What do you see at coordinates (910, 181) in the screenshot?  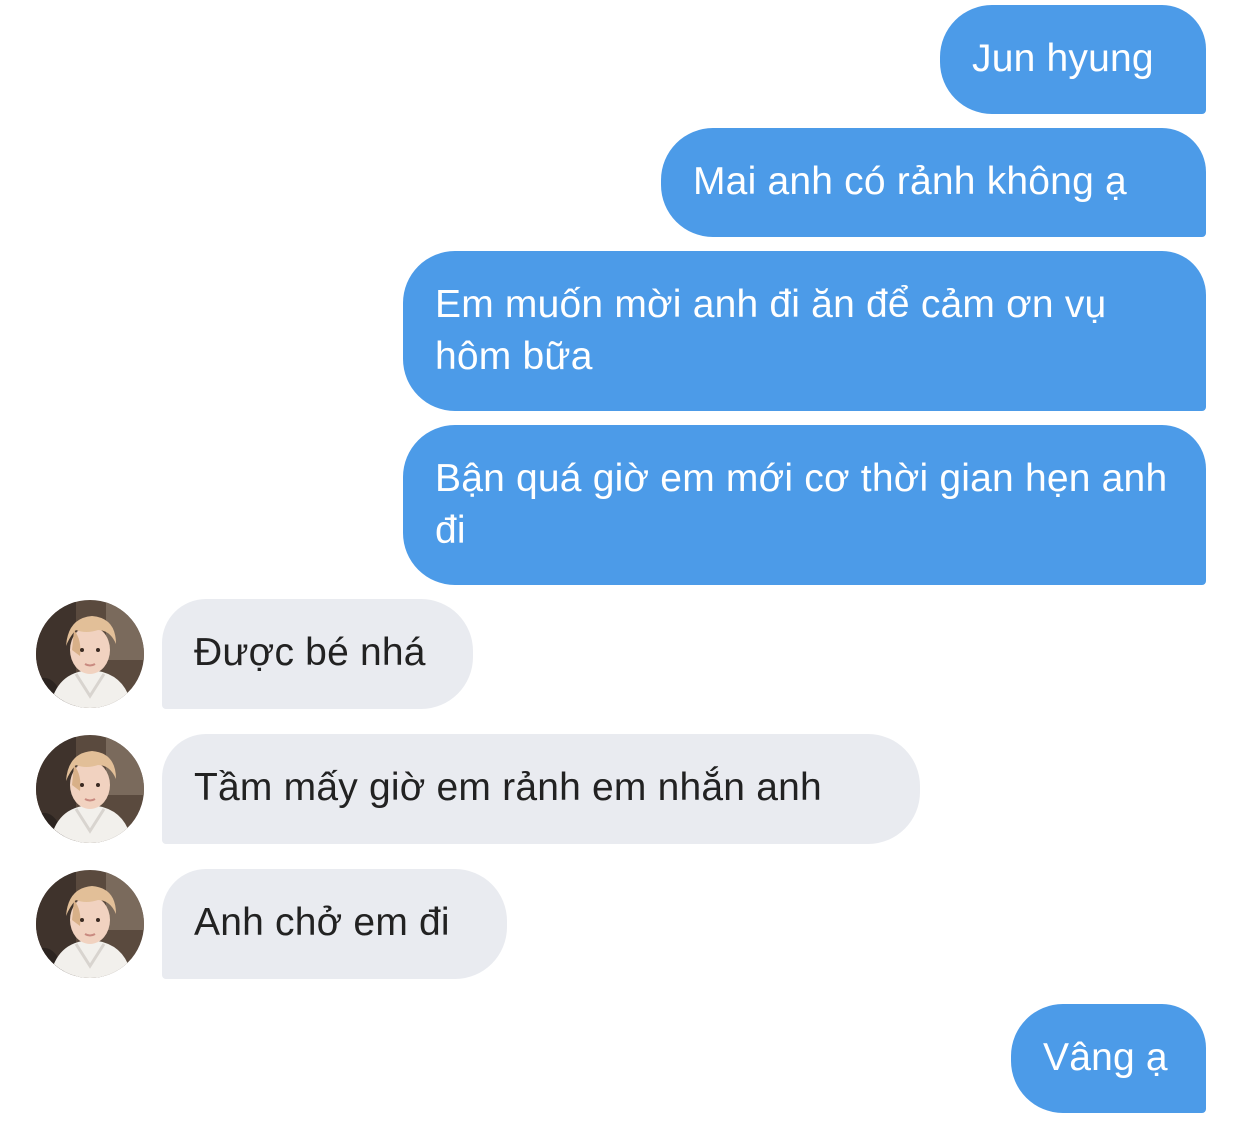 I see `message-text: Mai anh có rảnh không ạ` at bounding box center [910, 181].